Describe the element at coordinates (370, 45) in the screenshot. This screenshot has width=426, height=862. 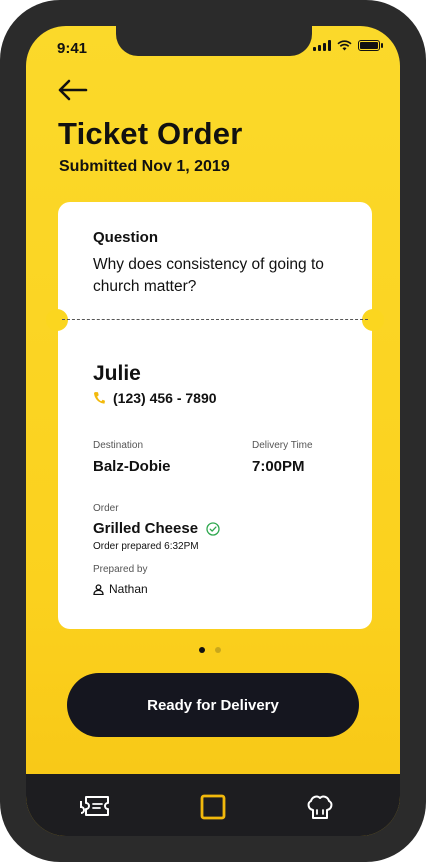
I see `battery-icon` at that location.